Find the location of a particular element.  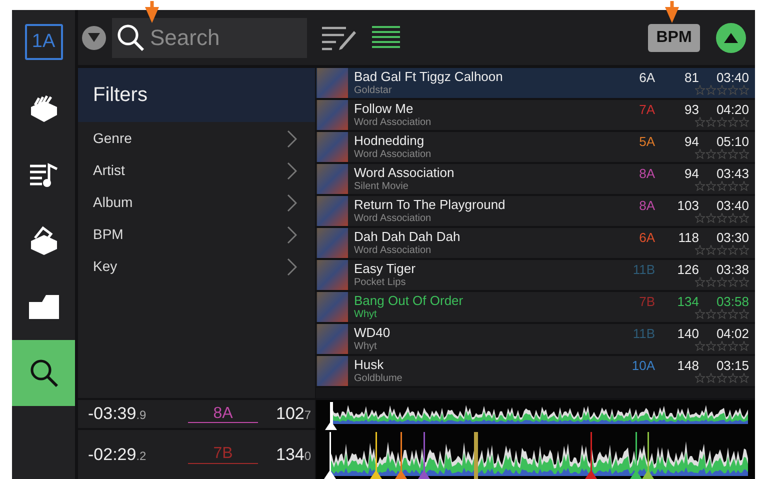

track-row: WD40 Whyt 11B 140 04:02 is located at coordinates (535, 340).